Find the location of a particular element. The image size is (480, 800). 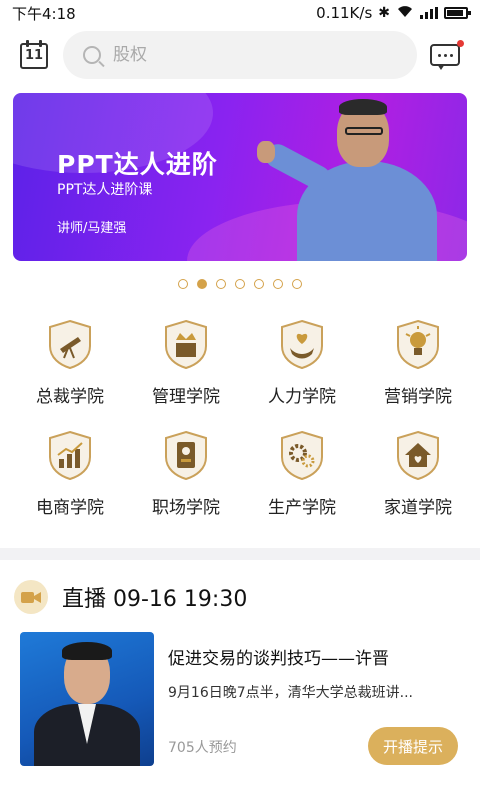

section-divider is located at coordinates (240, 554).